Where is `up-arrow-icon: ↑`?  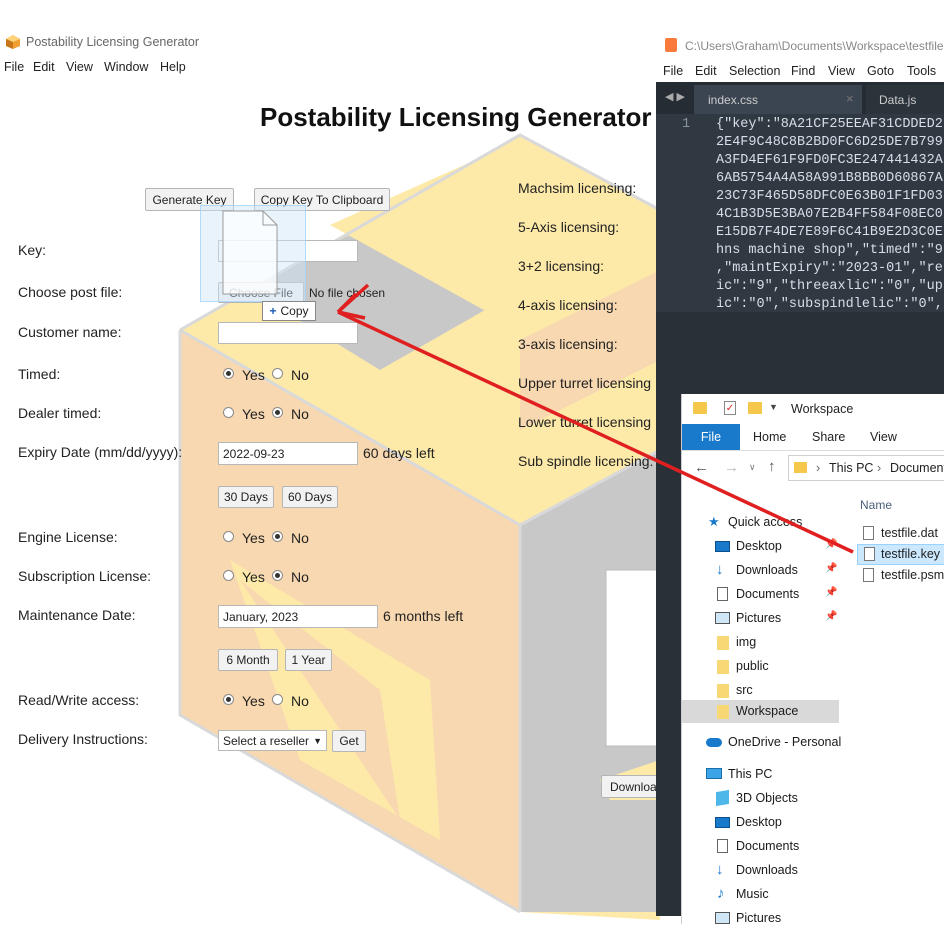 up-arrow-icon: ↑ is located at coordinates (772, 466).